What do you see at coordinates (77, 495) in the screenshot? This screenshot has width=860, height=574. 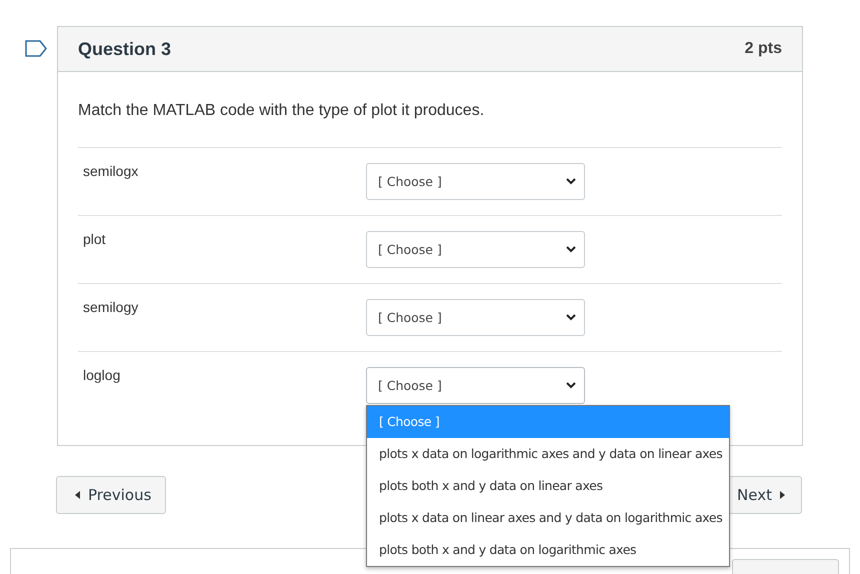 I see `caret-left-icon` at bounding box center [77, 495].